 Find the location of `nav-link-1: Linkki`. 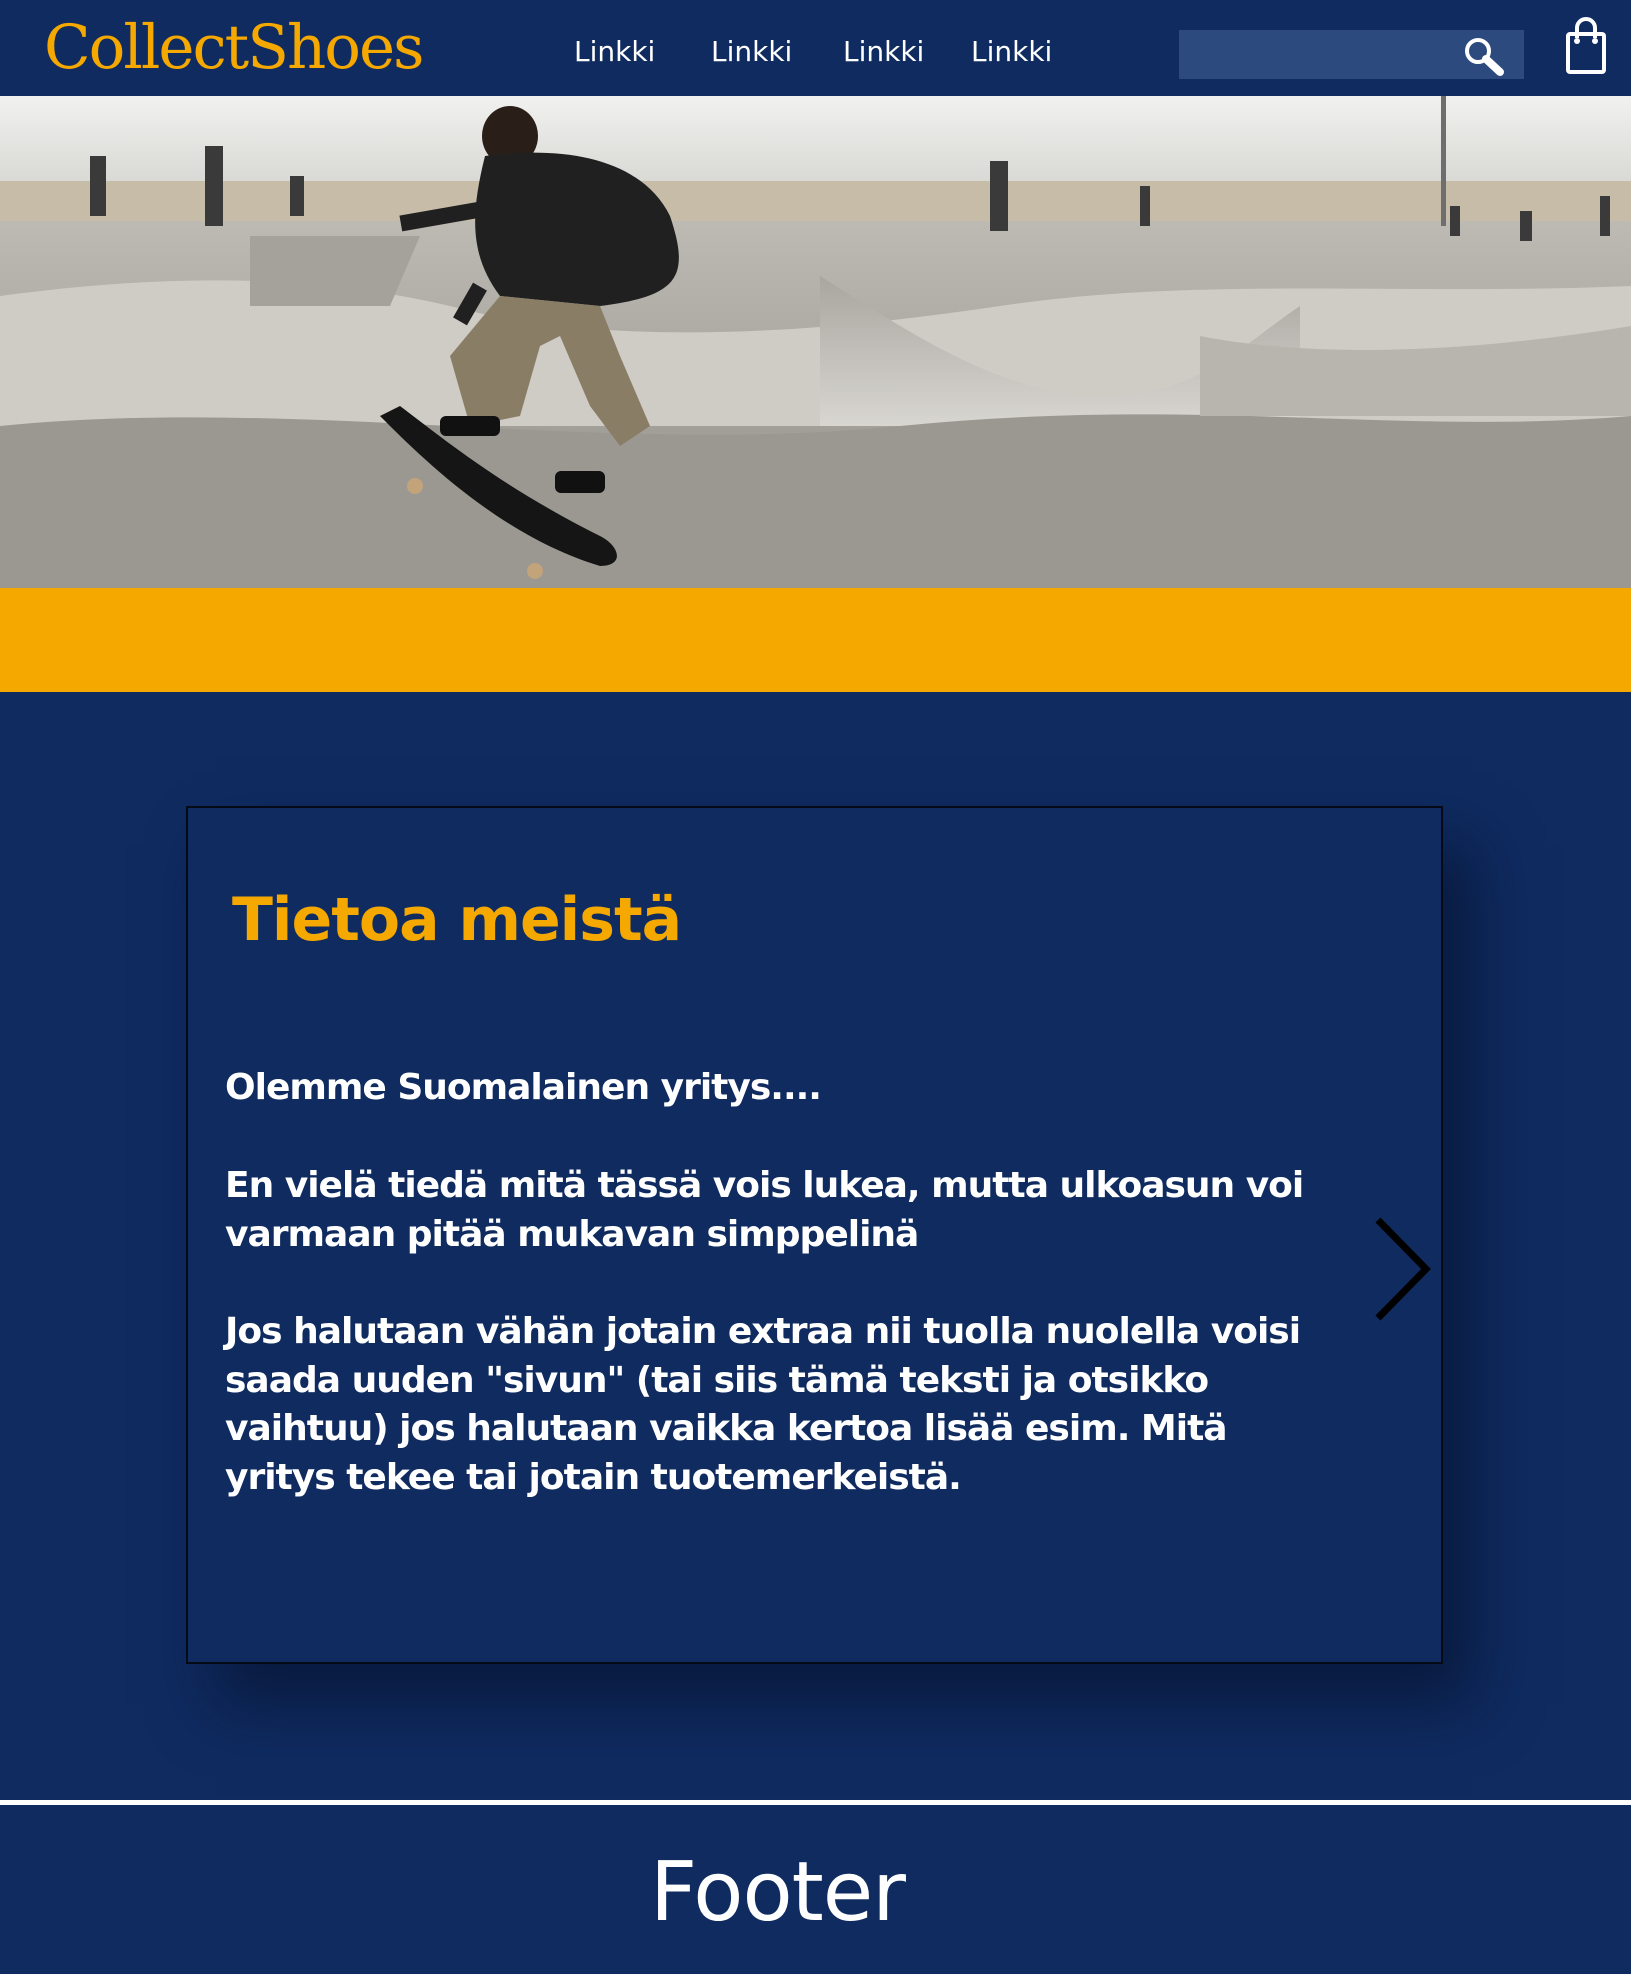

nav-link-1: Linkki is located at coordinates (614, 52).